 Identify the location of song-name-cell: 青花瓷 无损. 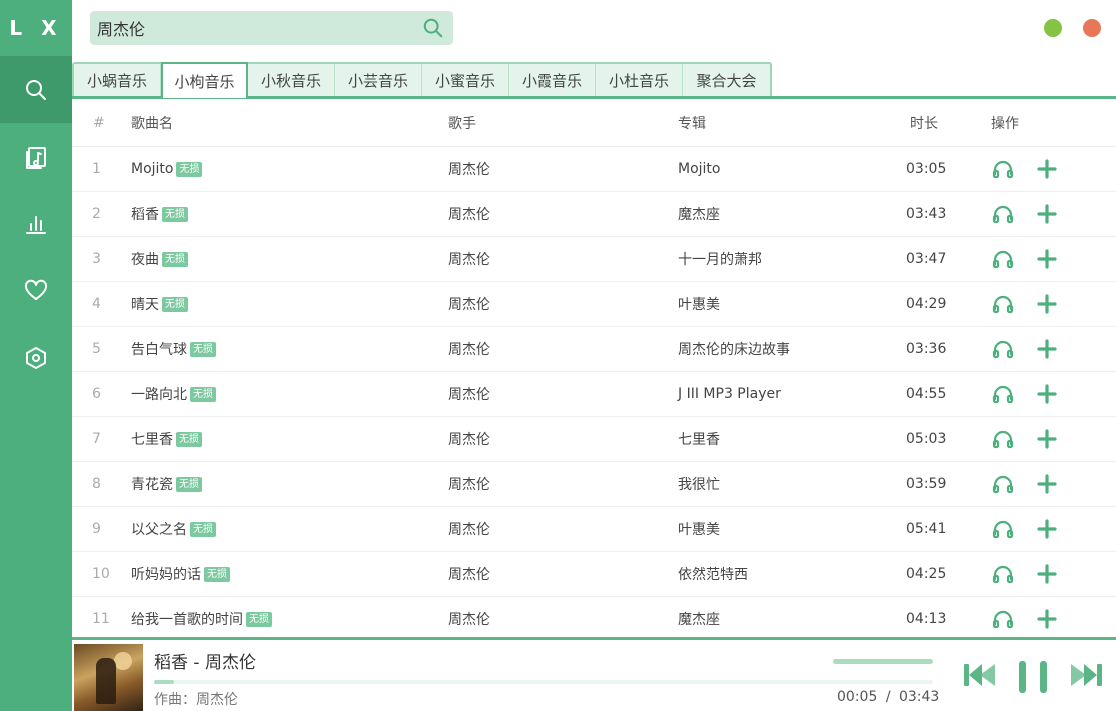
(289, 484).